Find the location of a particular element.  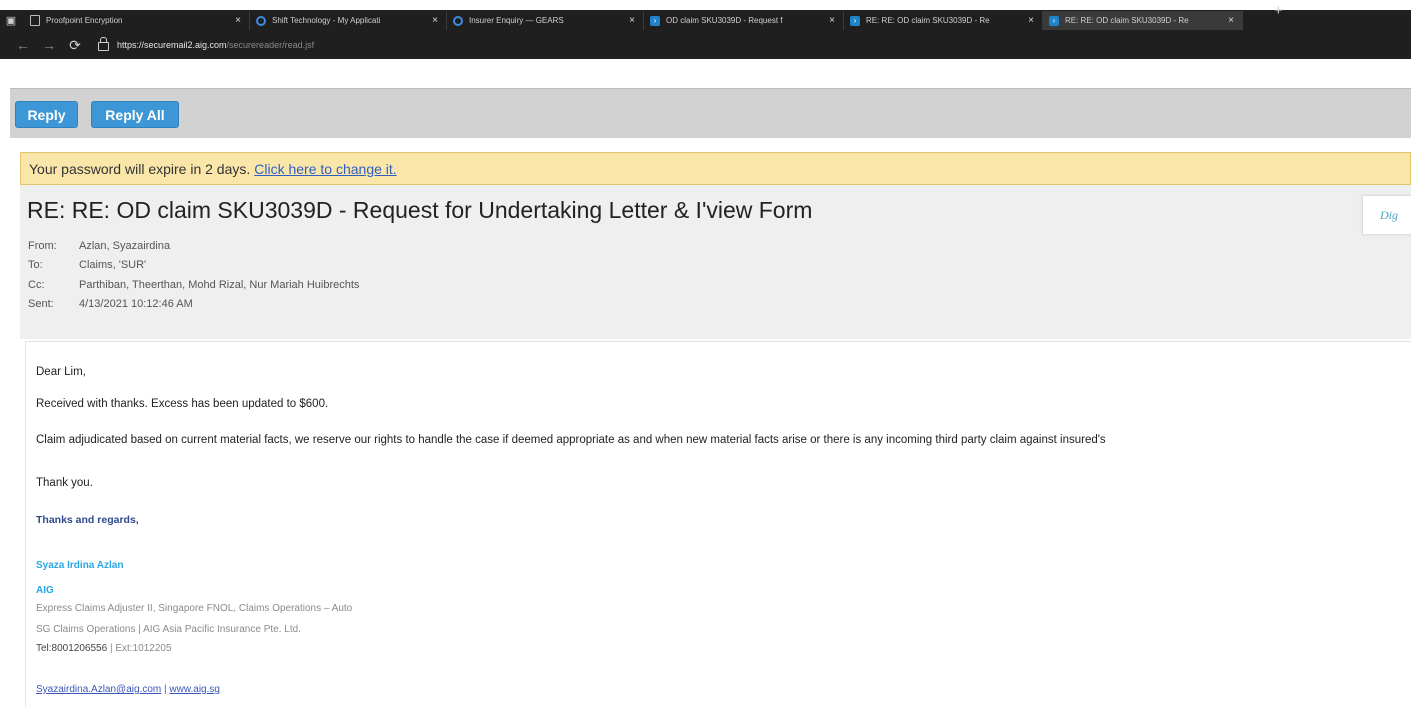

signature-ext: | Ext:1012205 is located at coordinates (139, 648).